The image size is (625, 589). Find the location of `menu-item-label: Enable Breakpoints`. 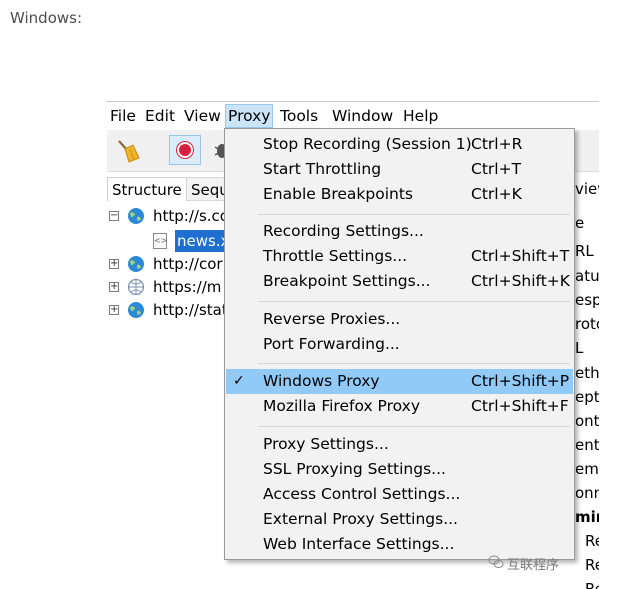

menu-item-label: Enable Breakpoints is located at coordinates (338, 194).